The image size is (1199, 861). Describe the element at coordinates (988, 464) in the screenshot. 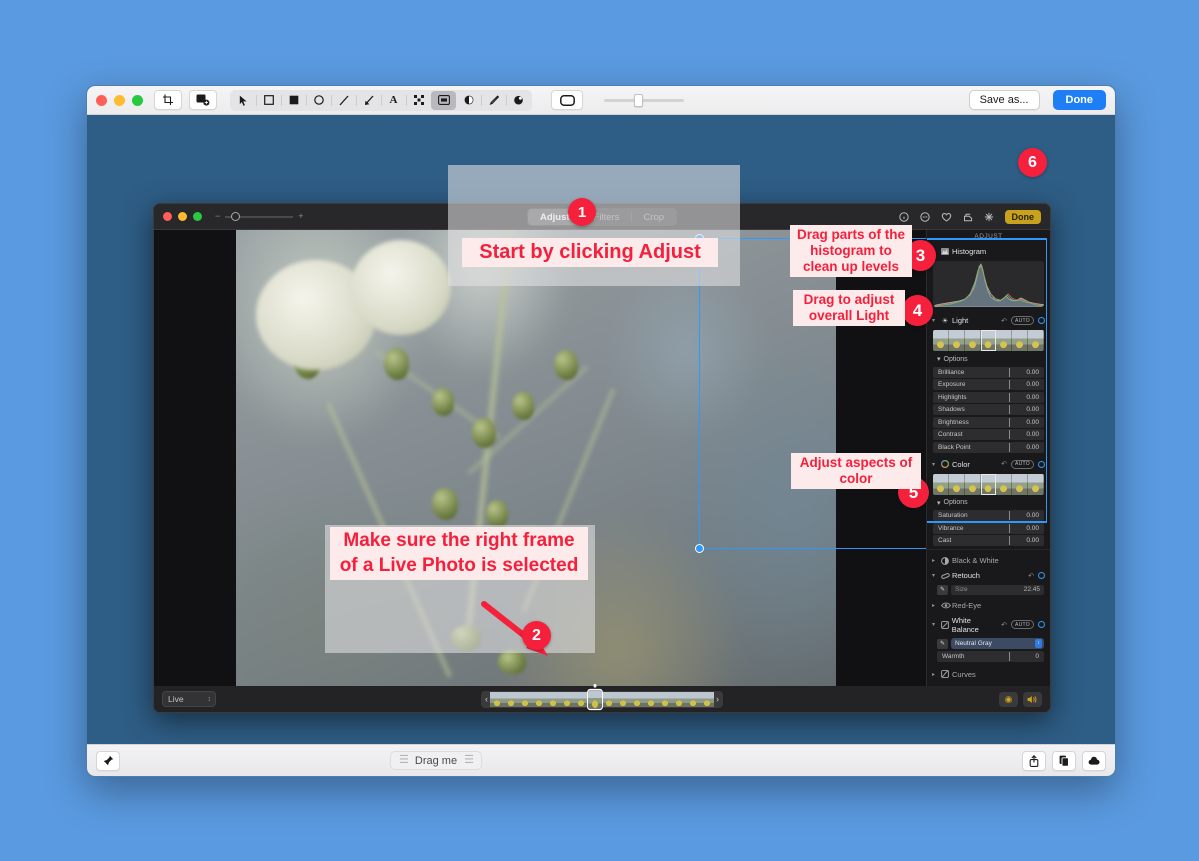

I see `section-color: ▾ Color ↶ AUTO` at that location.